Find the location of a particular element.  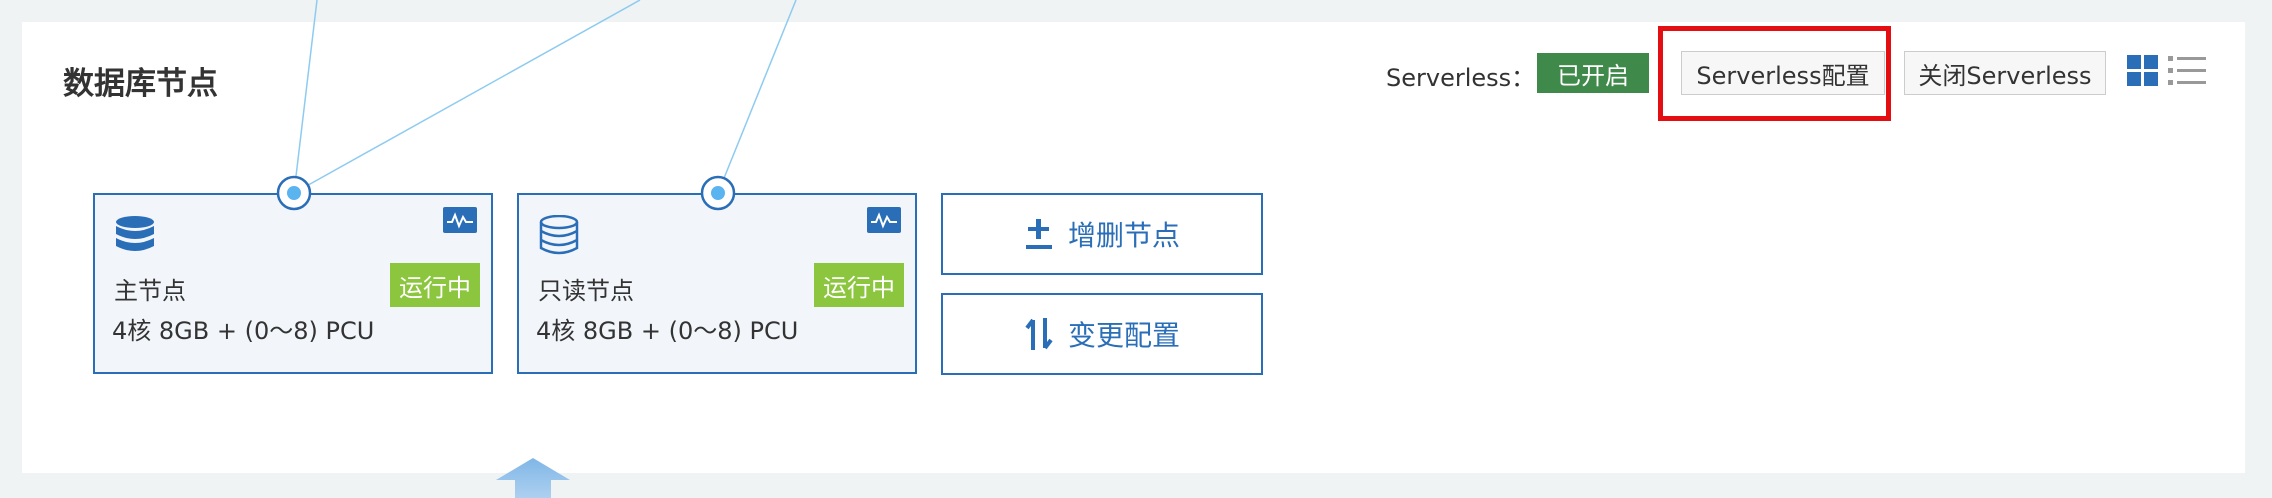

node-name: 只读节点 is located at coordinates (586, 291).